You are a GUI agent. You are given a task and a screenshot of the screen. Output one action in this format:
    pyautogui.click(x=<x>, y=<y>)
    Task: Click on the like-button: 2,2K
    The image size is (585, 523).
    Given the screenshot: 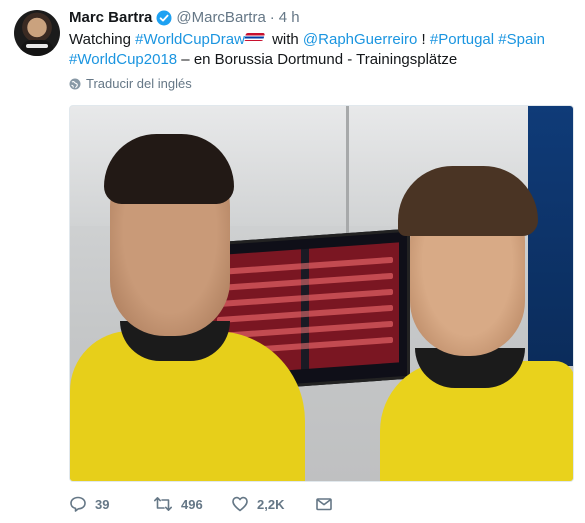 What is the action you would take?
    pyautogui.click(x=273, y=504)
    